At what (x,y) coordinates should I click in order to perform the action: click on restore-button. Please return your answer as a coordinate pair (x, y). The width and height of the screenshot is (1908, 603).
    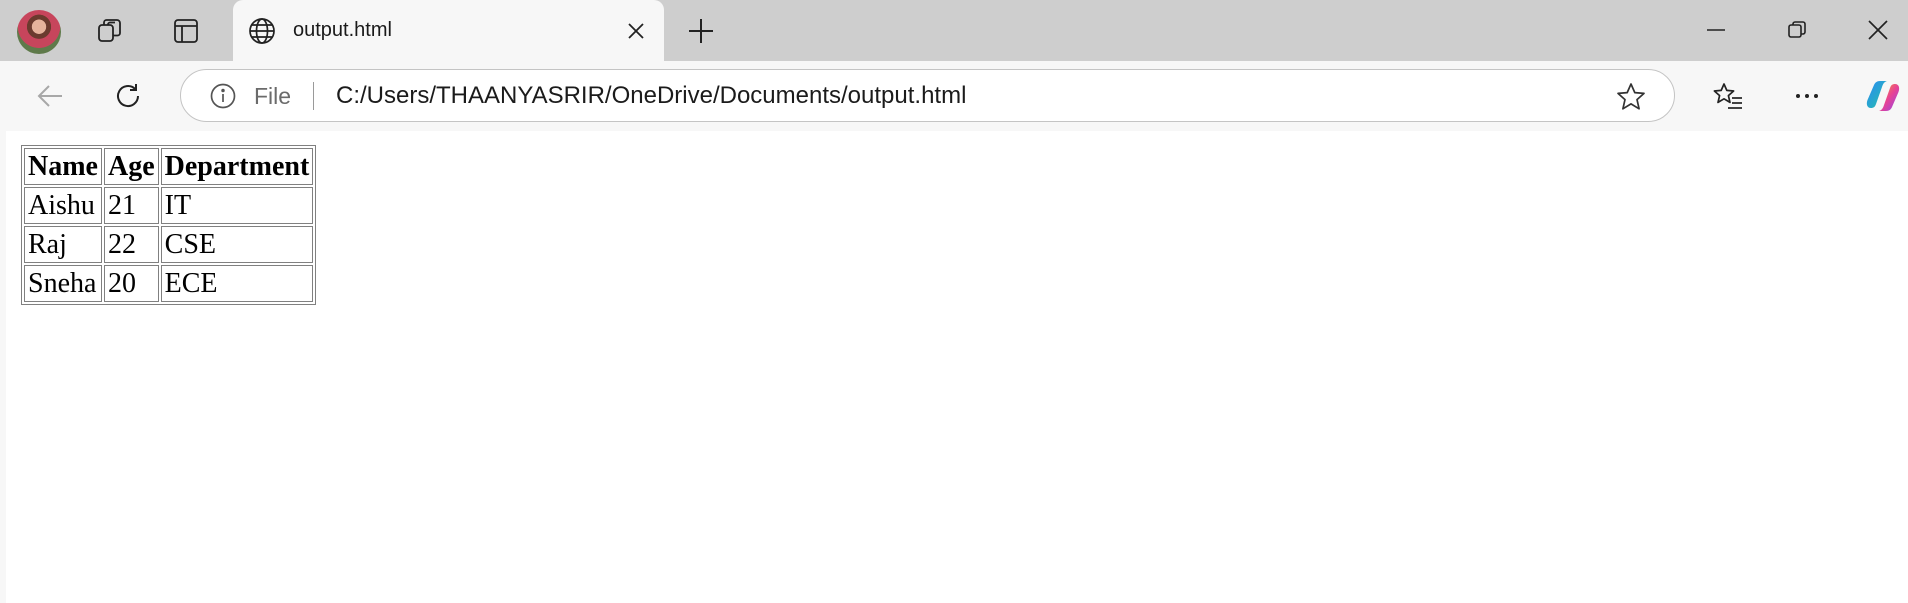
    Looking at the image, I should click on (1797, 30).